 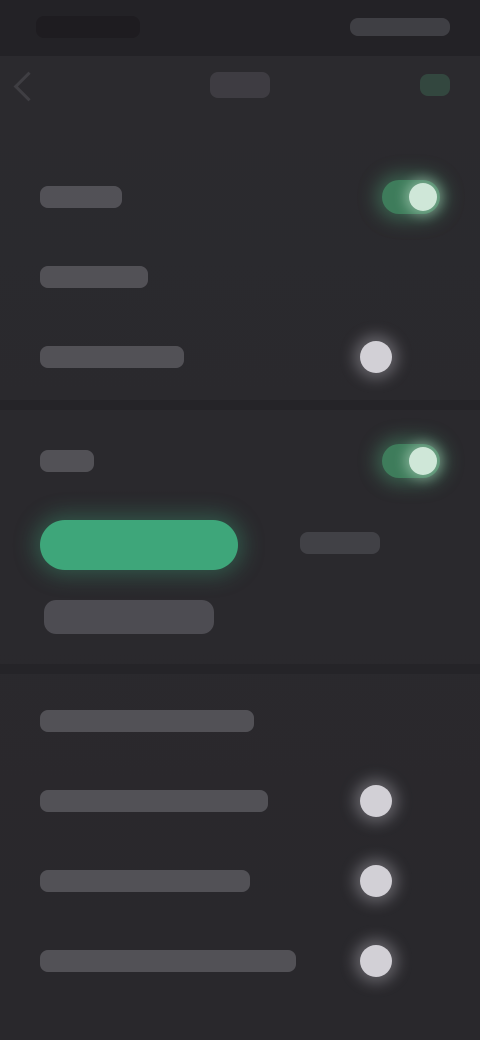 What do you see at coordinates (129, 617) in the screenshot?
I see `sub-option-button` at bounding box center [129, 617].